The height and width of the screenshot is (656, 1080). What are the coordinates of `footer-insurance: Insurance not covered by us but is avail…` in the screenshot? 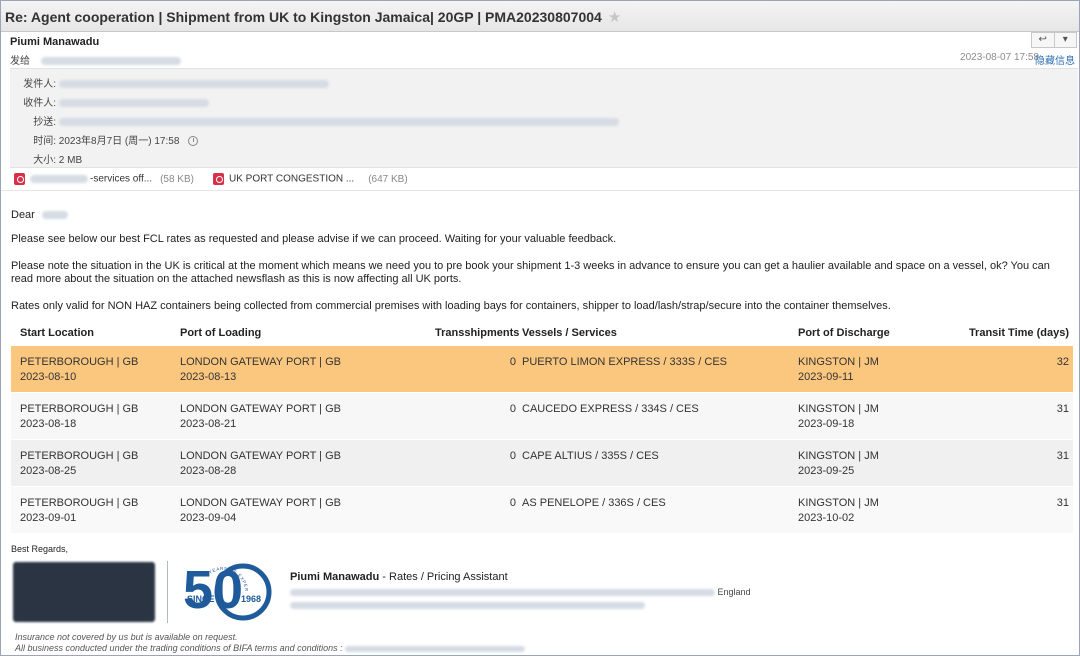 It's located at (126, 637).